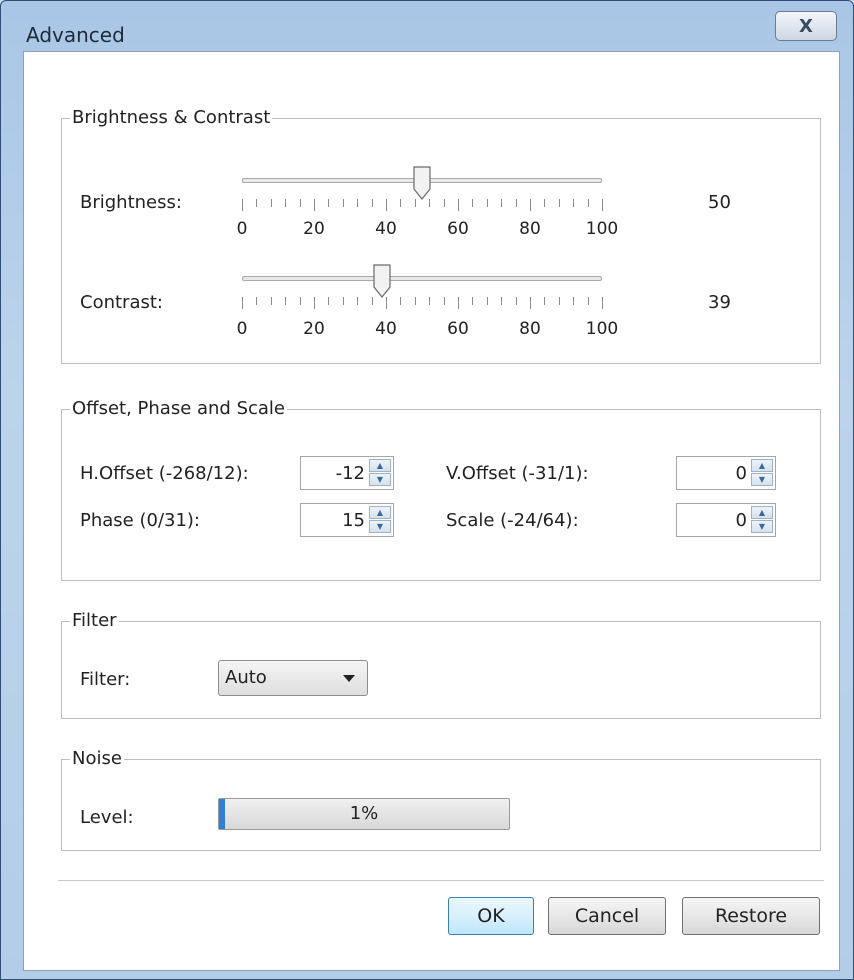  Describe the element at coordinates (517, 473) in the screenshot. I see `v-offset-label: V.Offset (-31/1):` at that location.